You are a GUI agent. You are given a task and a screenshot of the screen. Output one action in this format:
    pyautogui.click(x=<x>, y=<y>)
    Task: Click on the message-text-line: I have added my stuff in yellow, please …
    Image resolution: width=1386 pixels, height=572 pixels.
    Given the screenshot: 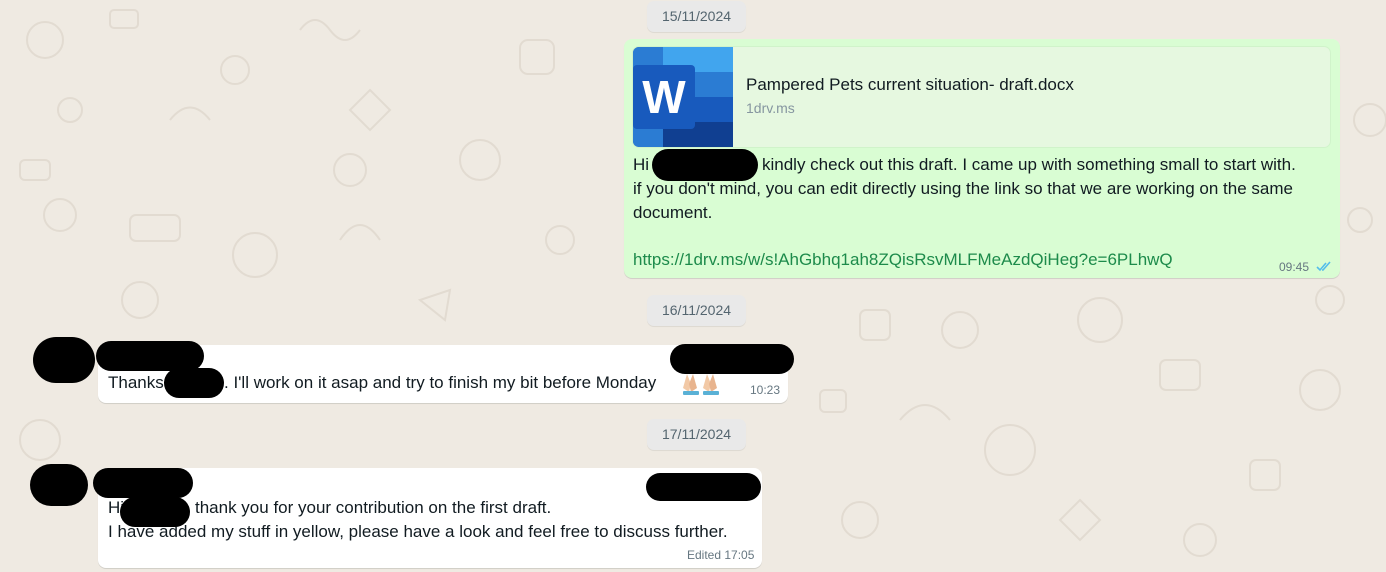 What is the action you would take?
    pyautogui.click(x=418, y=531)
    